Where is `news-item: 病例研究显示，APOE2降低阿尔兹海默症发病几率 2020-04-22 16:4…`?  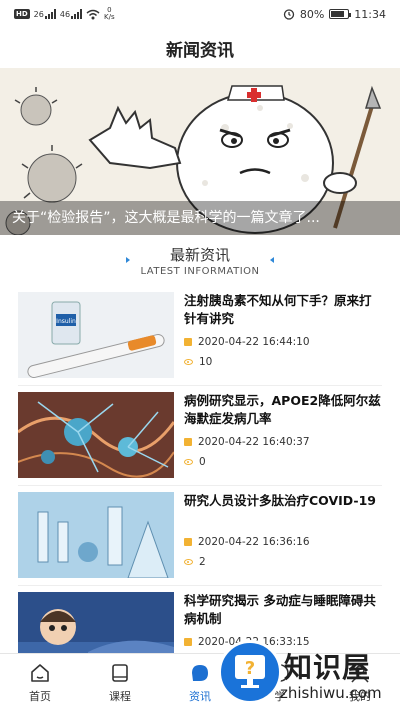
news-item: 病例研究显示，APOE2降低阿尔兹海默症发病几率 2020-04-22 16:4… is located at coordinates (200, 435).